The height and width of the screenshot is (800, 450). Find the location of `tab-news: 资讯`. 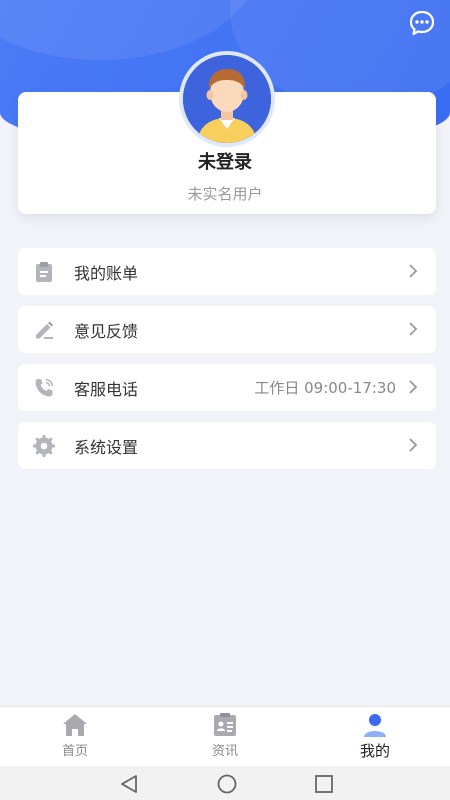

tab-news: 资讯 is located at coordinates (225, 737).